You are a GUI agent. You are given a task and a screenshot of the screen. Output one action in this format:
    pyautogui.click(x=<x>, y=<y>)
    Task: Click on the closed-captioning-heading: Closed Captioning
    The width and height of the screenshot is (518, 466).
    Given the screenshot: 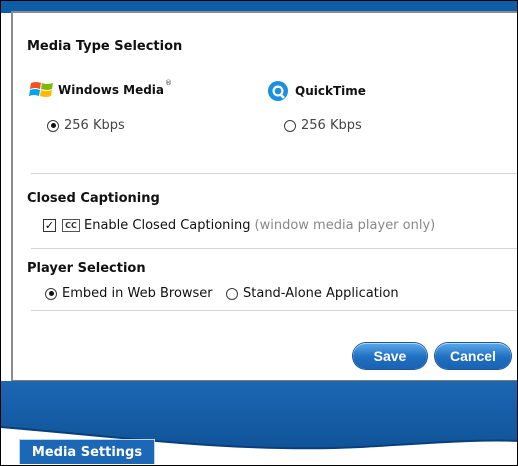 What is the action you would take?
    pyautogui.click(x=93, y=198)
    